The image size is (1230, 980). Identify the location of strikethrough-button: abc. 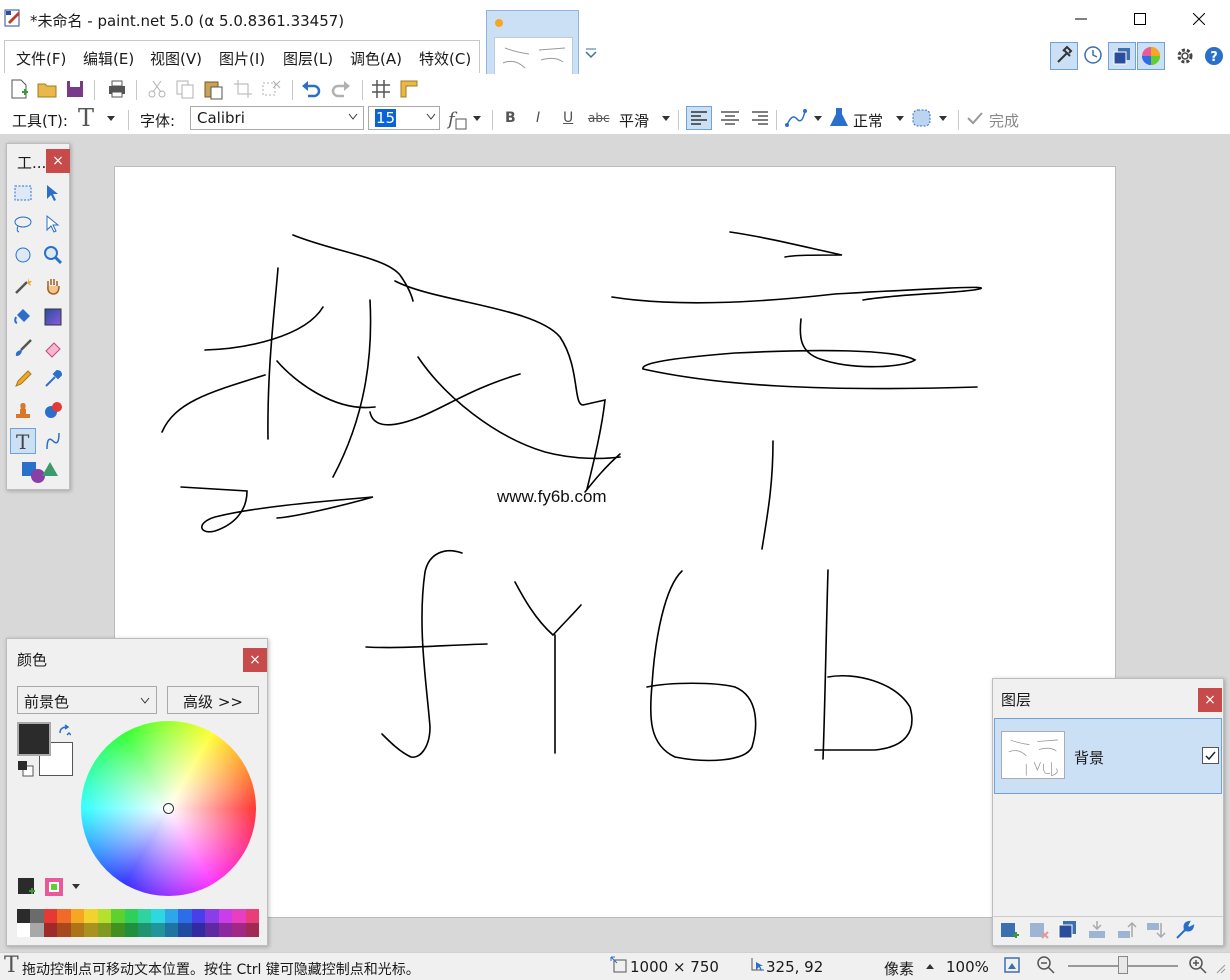
(599, 118).